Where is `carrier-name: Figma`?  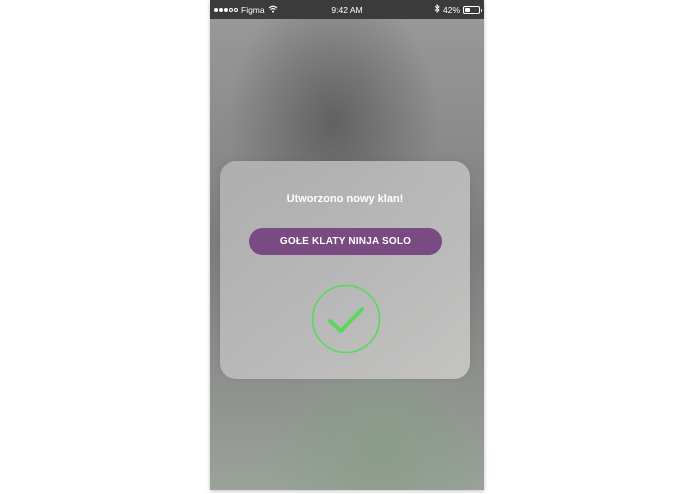
carrier-name: Figma is located at coordinates (253, 9).